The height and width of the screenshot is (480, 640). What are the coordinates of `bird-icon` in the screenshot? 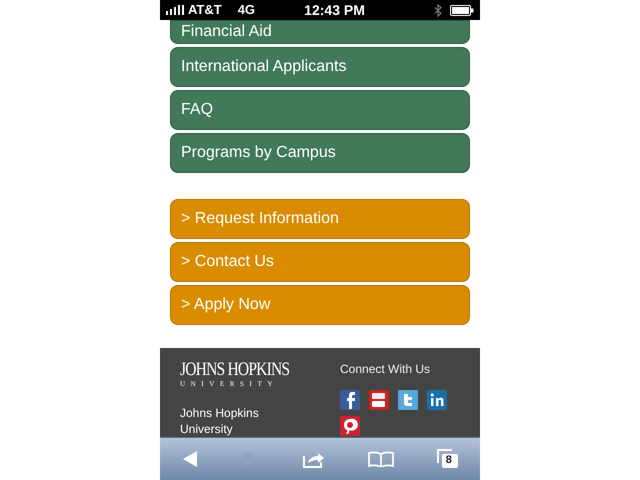 It's located at (408, 400).